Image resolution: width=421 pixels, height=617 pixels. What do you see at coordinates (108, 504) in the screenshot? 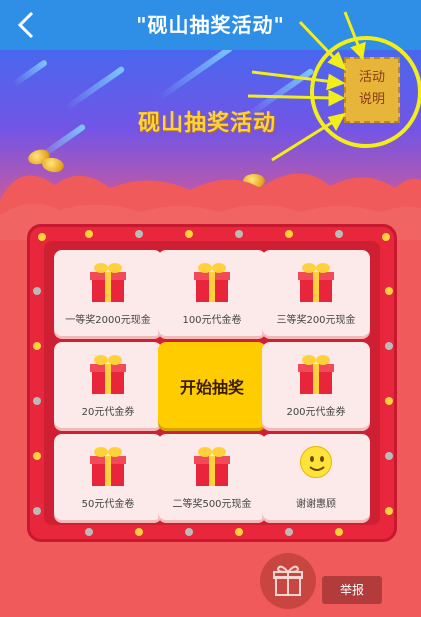
I see `prize-label: 50元代金卷` at bounding box center [108, 504].